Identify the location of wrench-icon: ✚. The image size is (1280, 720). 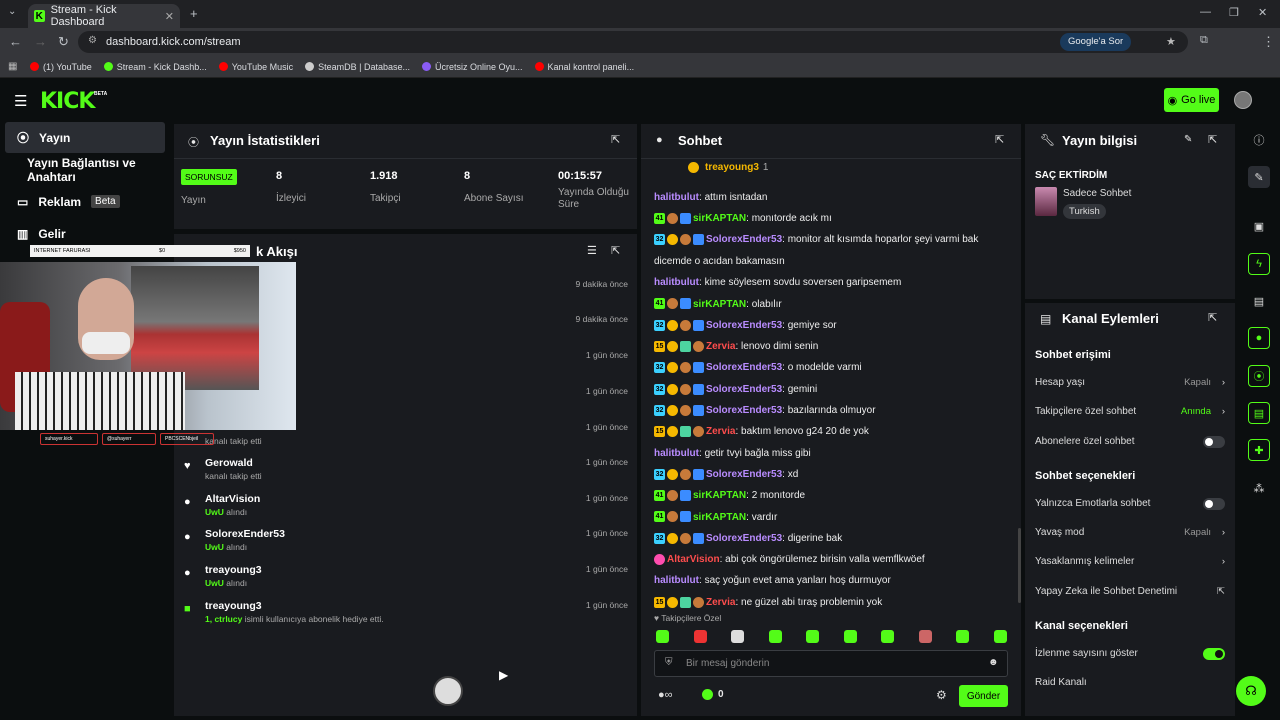
(1259, 450).